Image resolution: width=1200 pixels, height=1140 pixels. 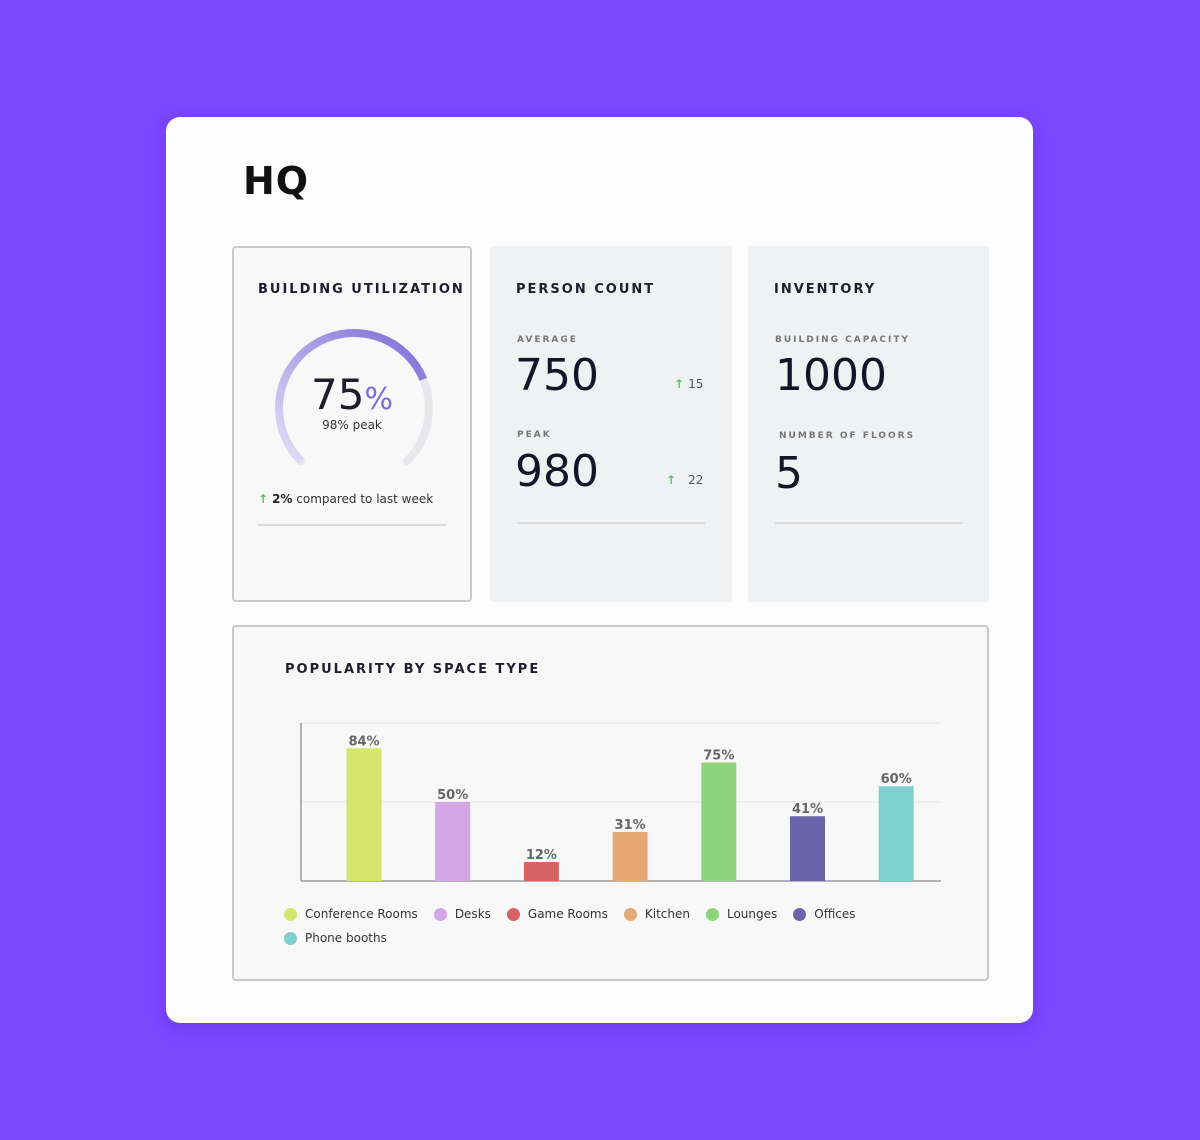 I want to click on legend-label: Game Rooms, so click(x=567, y=914).